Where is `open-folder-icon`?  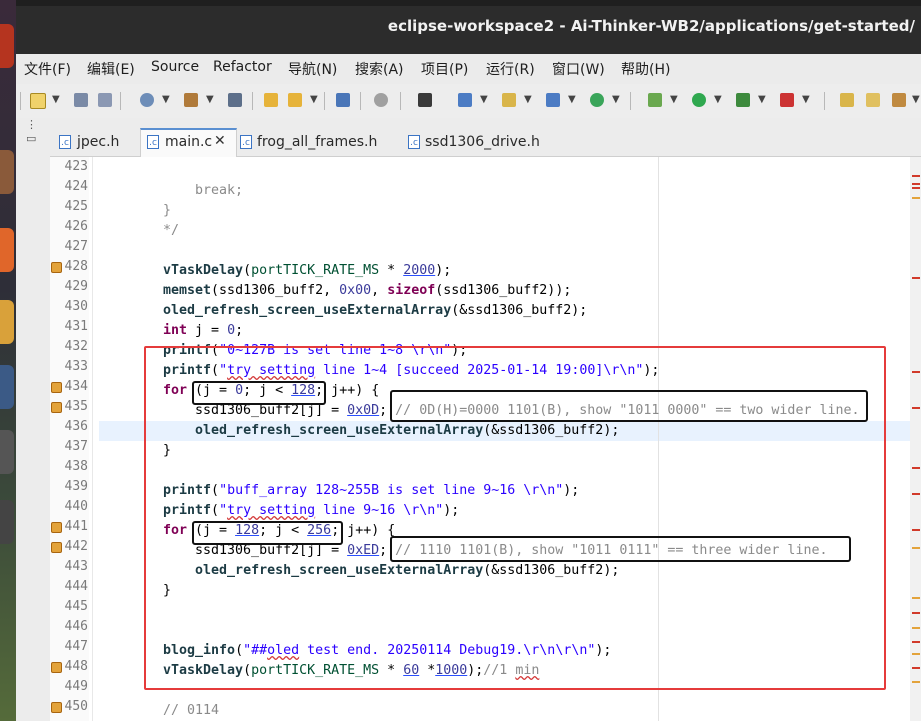
open-folder-icon is located at coordinates (847, 100).